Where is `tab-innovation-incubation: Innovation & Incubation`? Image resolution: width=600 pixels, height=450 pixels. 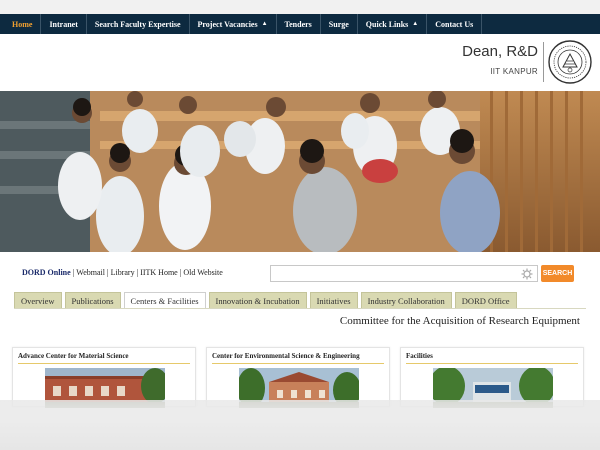 tab-innovation-incubation: Innovation & Incubation is located at coordinates (257, 300).